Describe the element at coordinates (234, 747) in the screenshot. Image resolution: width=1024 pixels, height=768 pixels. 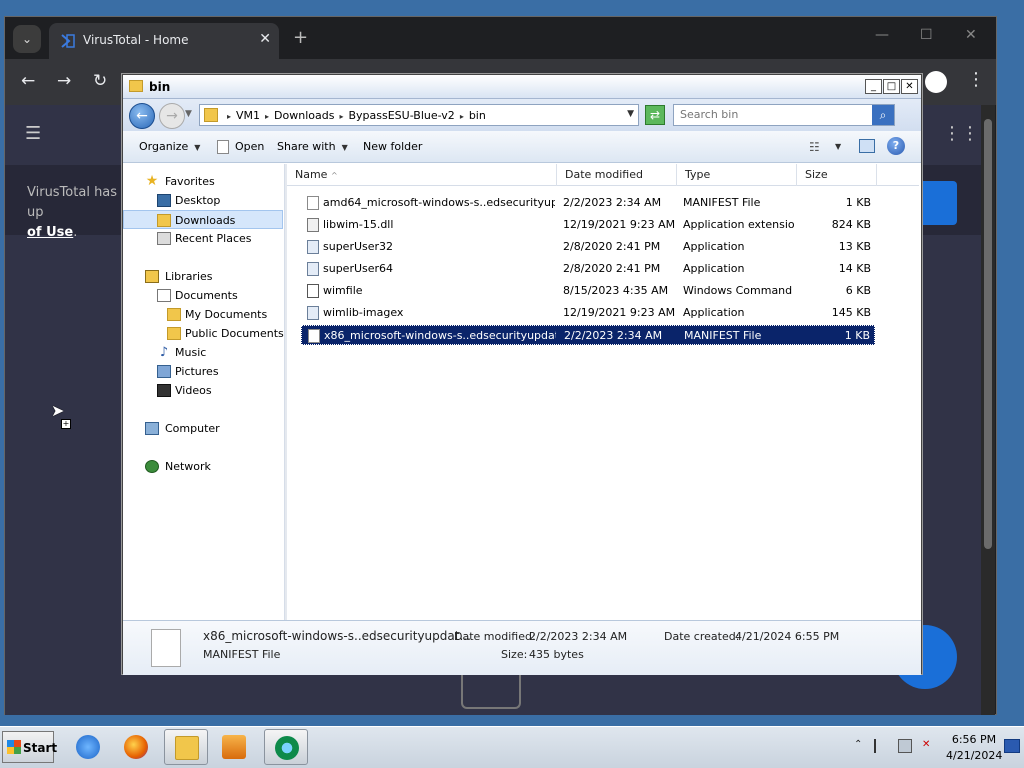
I see `taskbar-media-player` at that location.